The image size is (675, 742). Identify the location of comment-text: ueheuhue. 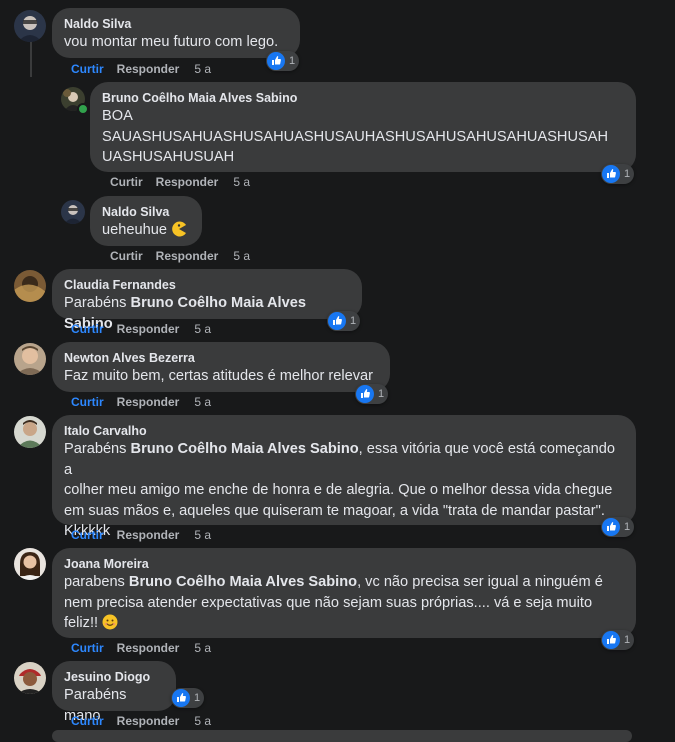
(146, 230).